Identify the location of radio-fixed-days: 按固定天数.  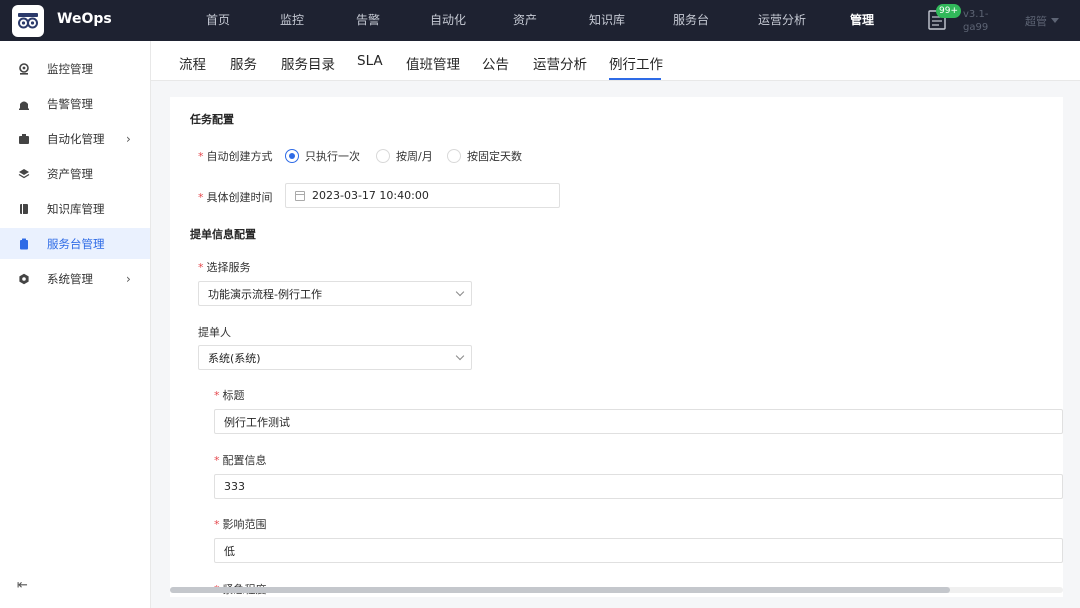
(484, 156).